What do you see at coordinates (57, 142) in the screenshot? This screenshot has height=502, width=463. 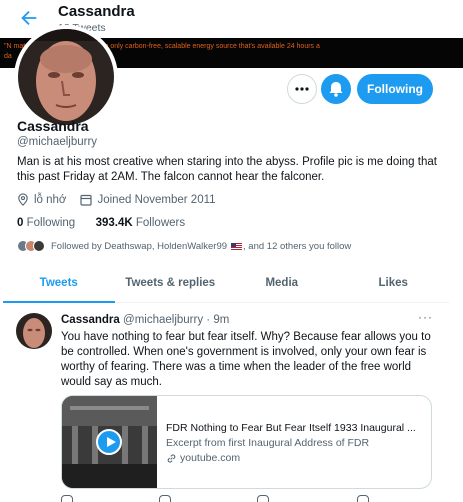 I see `profile-handle: @michaeljburry` at bounding box center [57, 142].